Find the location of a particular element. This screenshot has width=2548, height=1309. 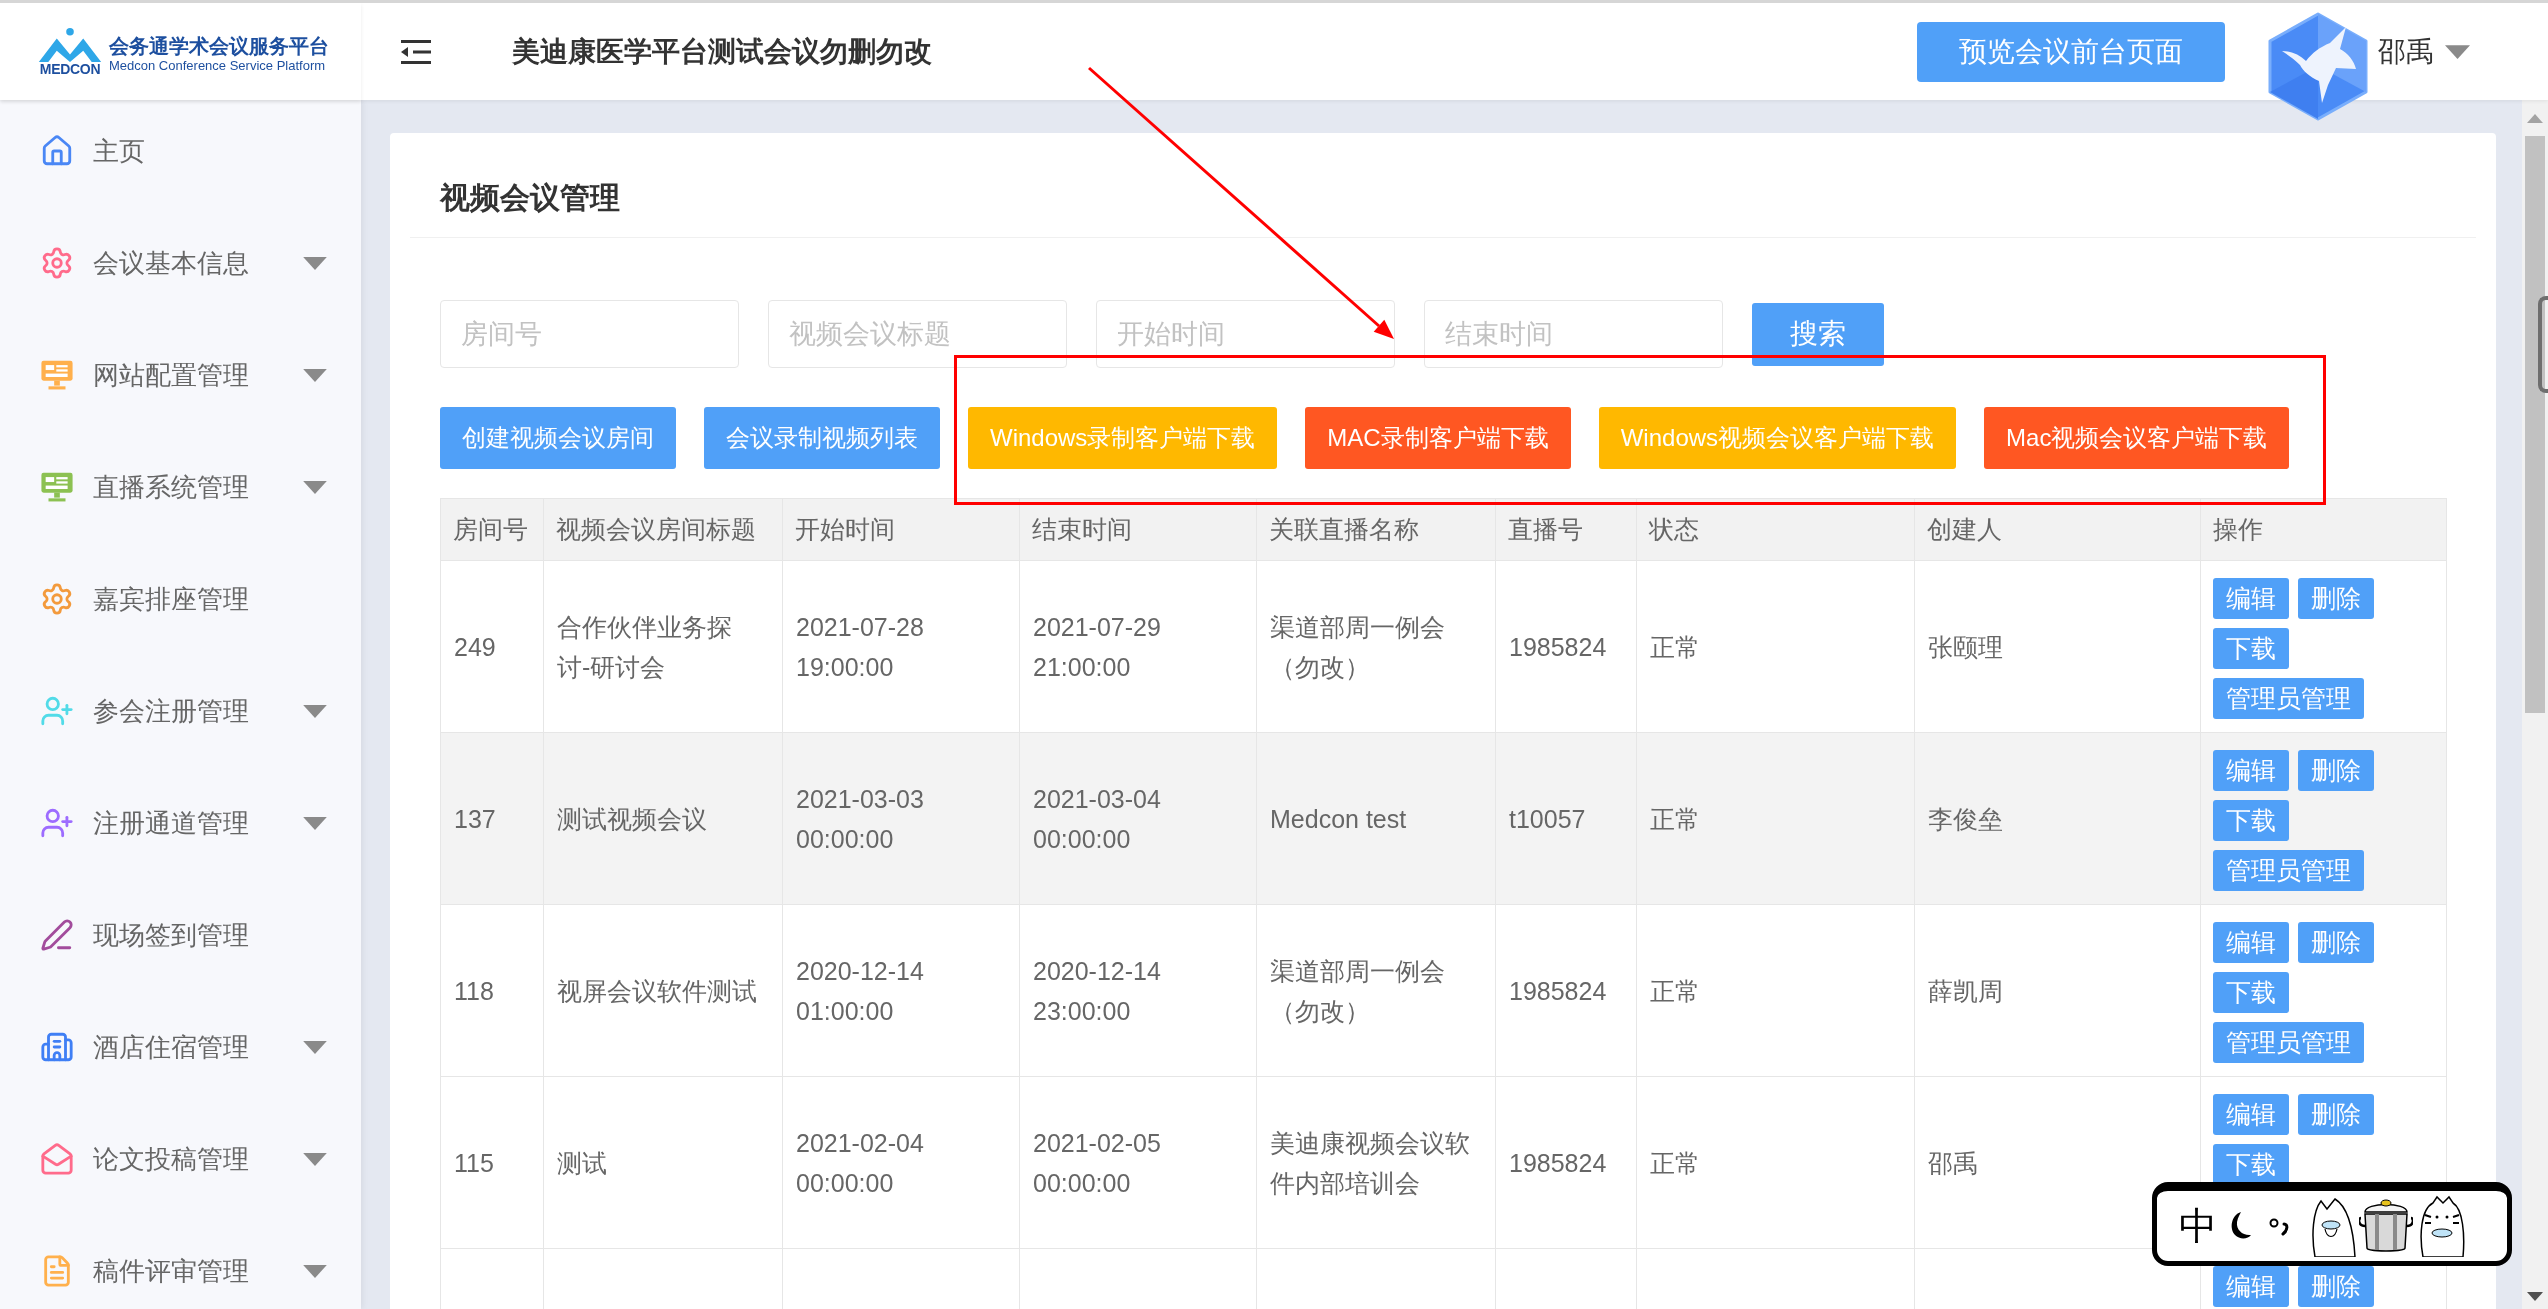

table-cell: 2020-12-14 23:00:00 is located at coordinates (1138, 990).